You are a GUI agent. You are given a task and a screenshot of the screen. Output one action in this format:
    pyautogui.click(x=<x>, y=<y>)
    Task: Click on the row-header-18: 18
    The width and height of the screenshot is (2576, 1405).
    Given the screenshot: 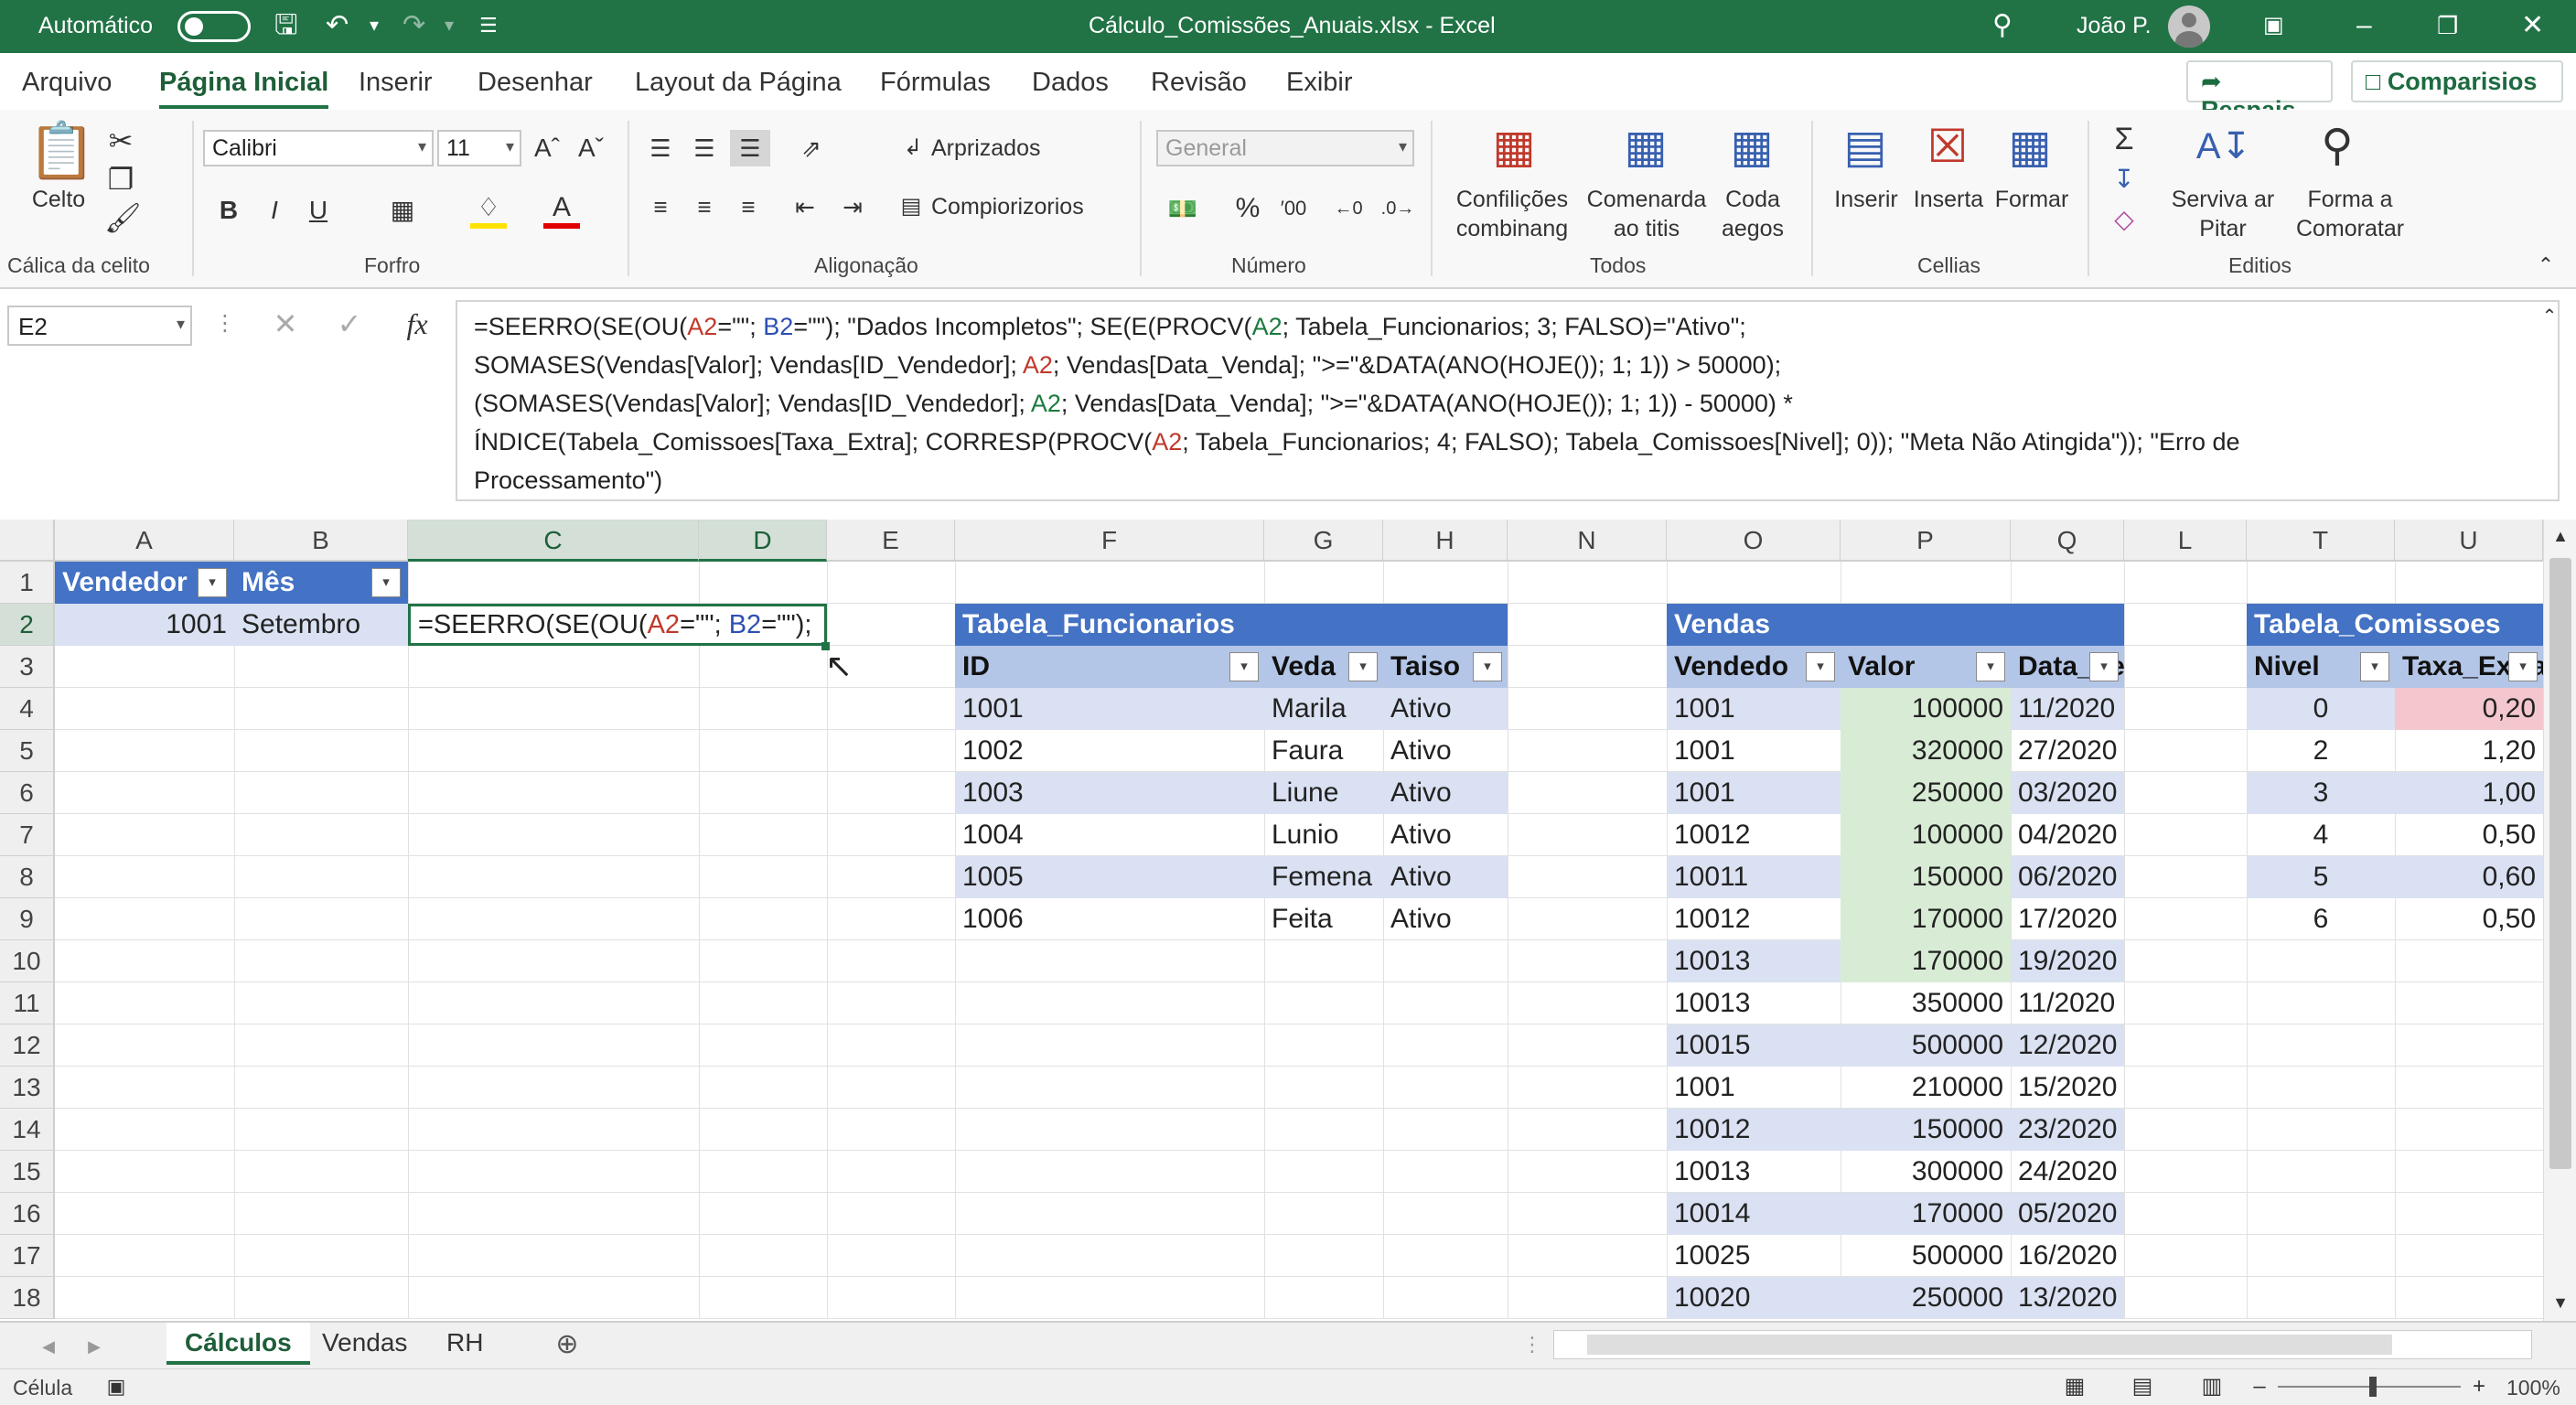 What is the action you would take?
    pyautogui.click(x=28, y=1298)
    